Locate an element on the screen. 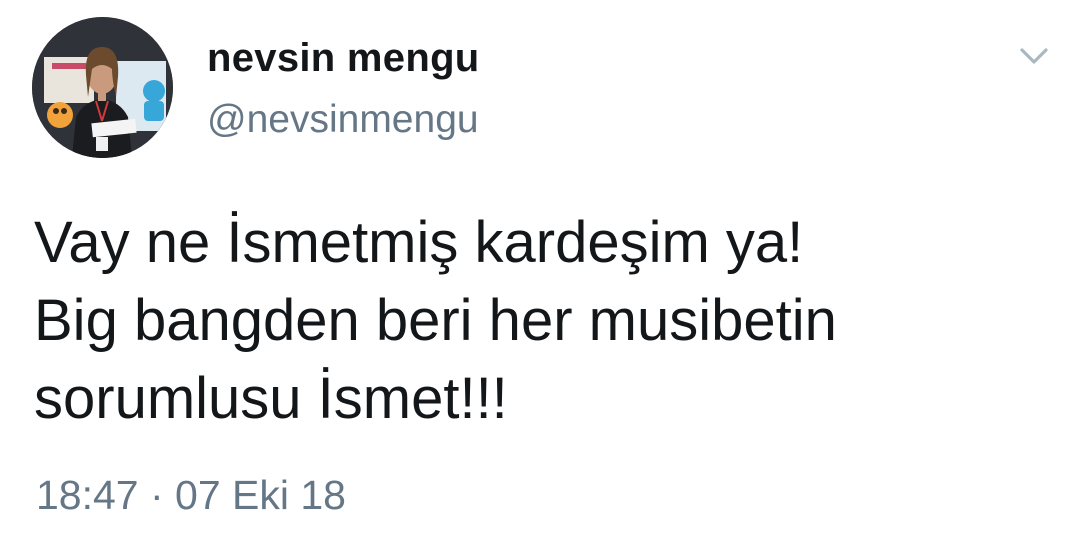 The width and height of the screenshot is (1080, 540). author-handle: @nevsinmengu is located at coordinates (343, 120).